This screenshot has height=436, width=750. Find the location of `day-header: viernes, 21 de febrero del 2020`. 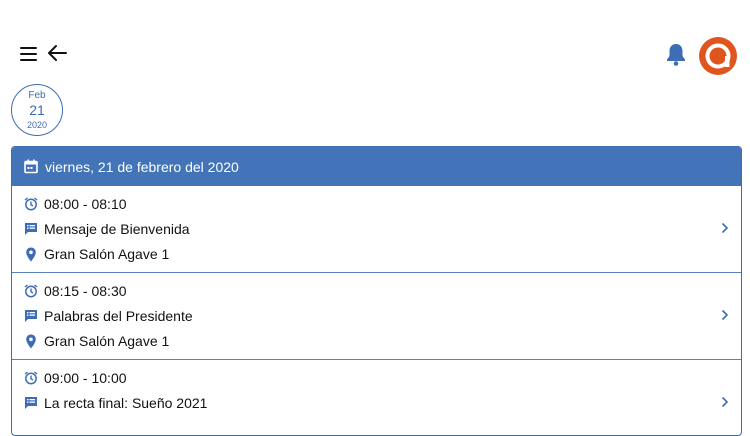

day-header: viernes, 21 de febrero del 2020 is located at coordinates (376, 166).